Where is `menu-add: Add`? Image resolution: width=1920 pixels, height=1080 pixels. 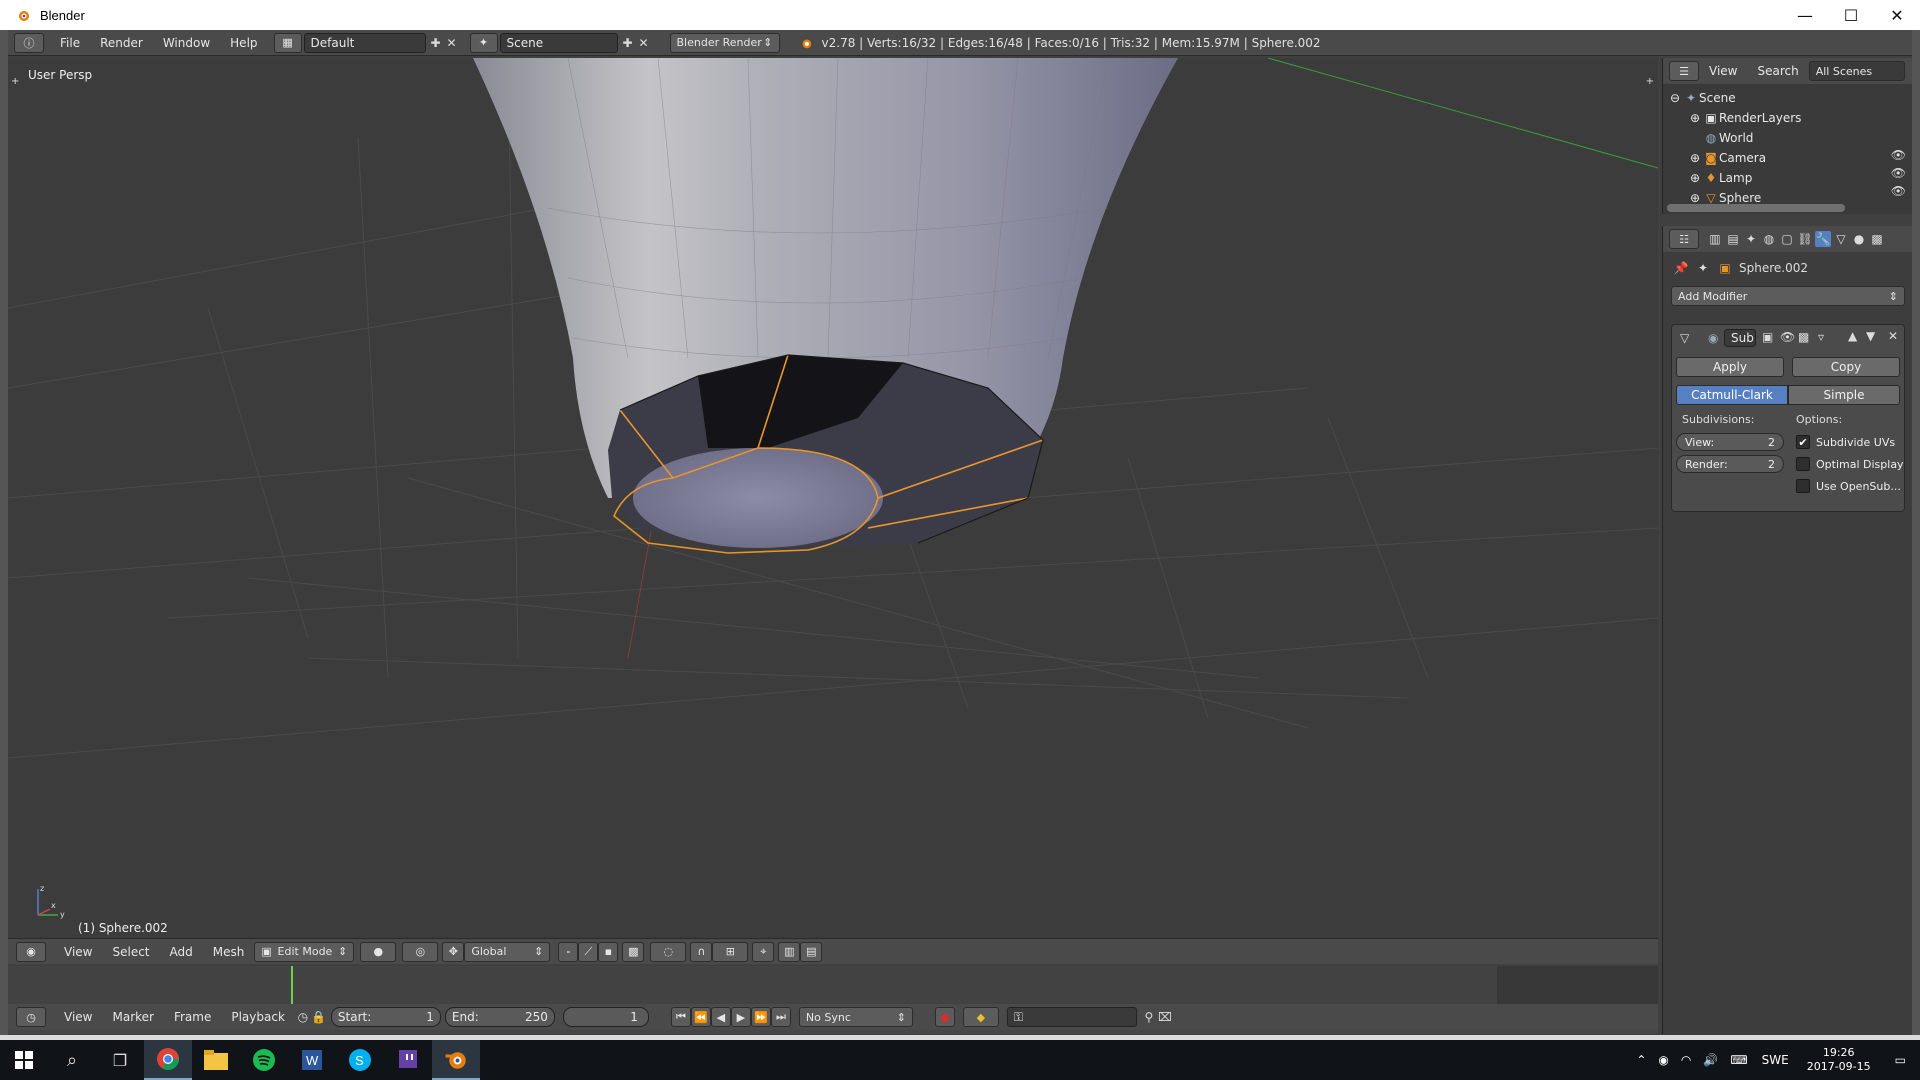
menu-add: Add is located at coordinates (181, 952).